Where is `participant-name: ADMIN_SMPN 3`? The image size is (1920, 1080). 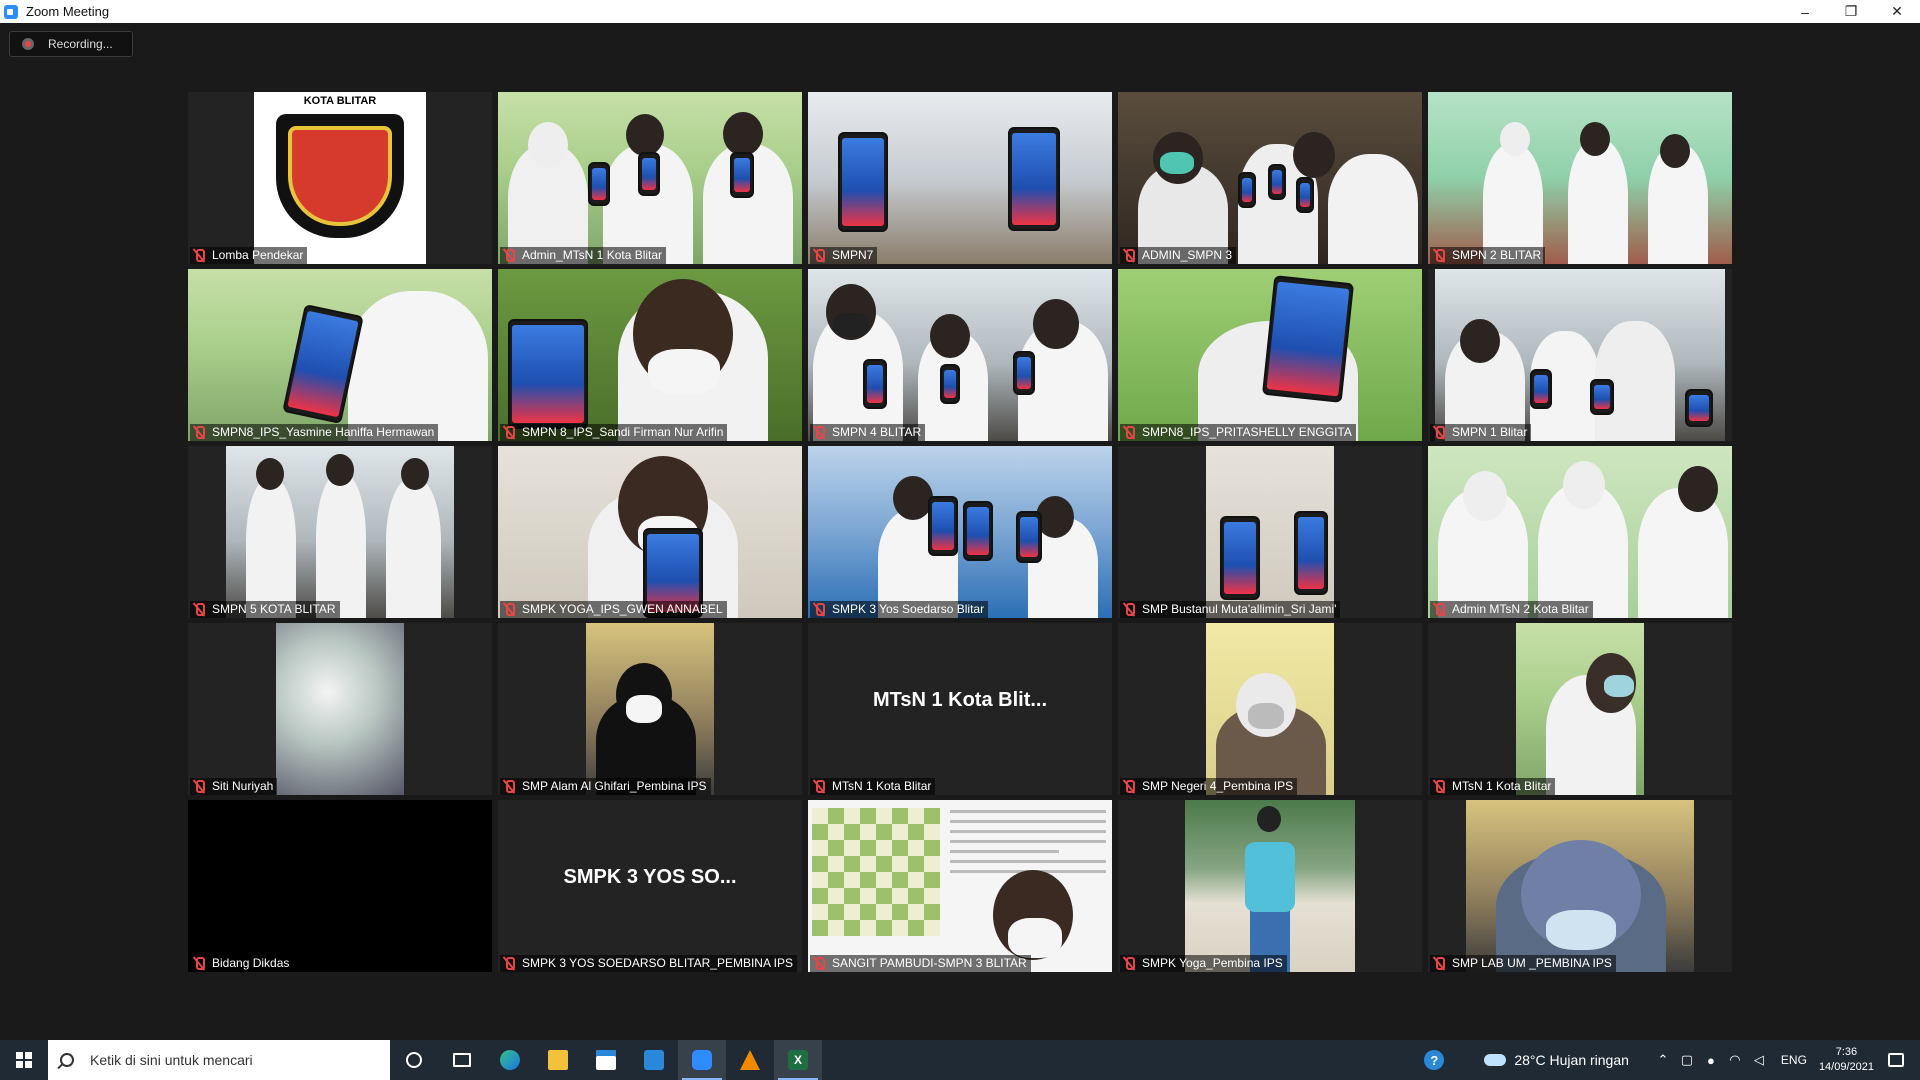 participant-name: ADMIN_SMPN 3 is located at coordinates (1178, 255).